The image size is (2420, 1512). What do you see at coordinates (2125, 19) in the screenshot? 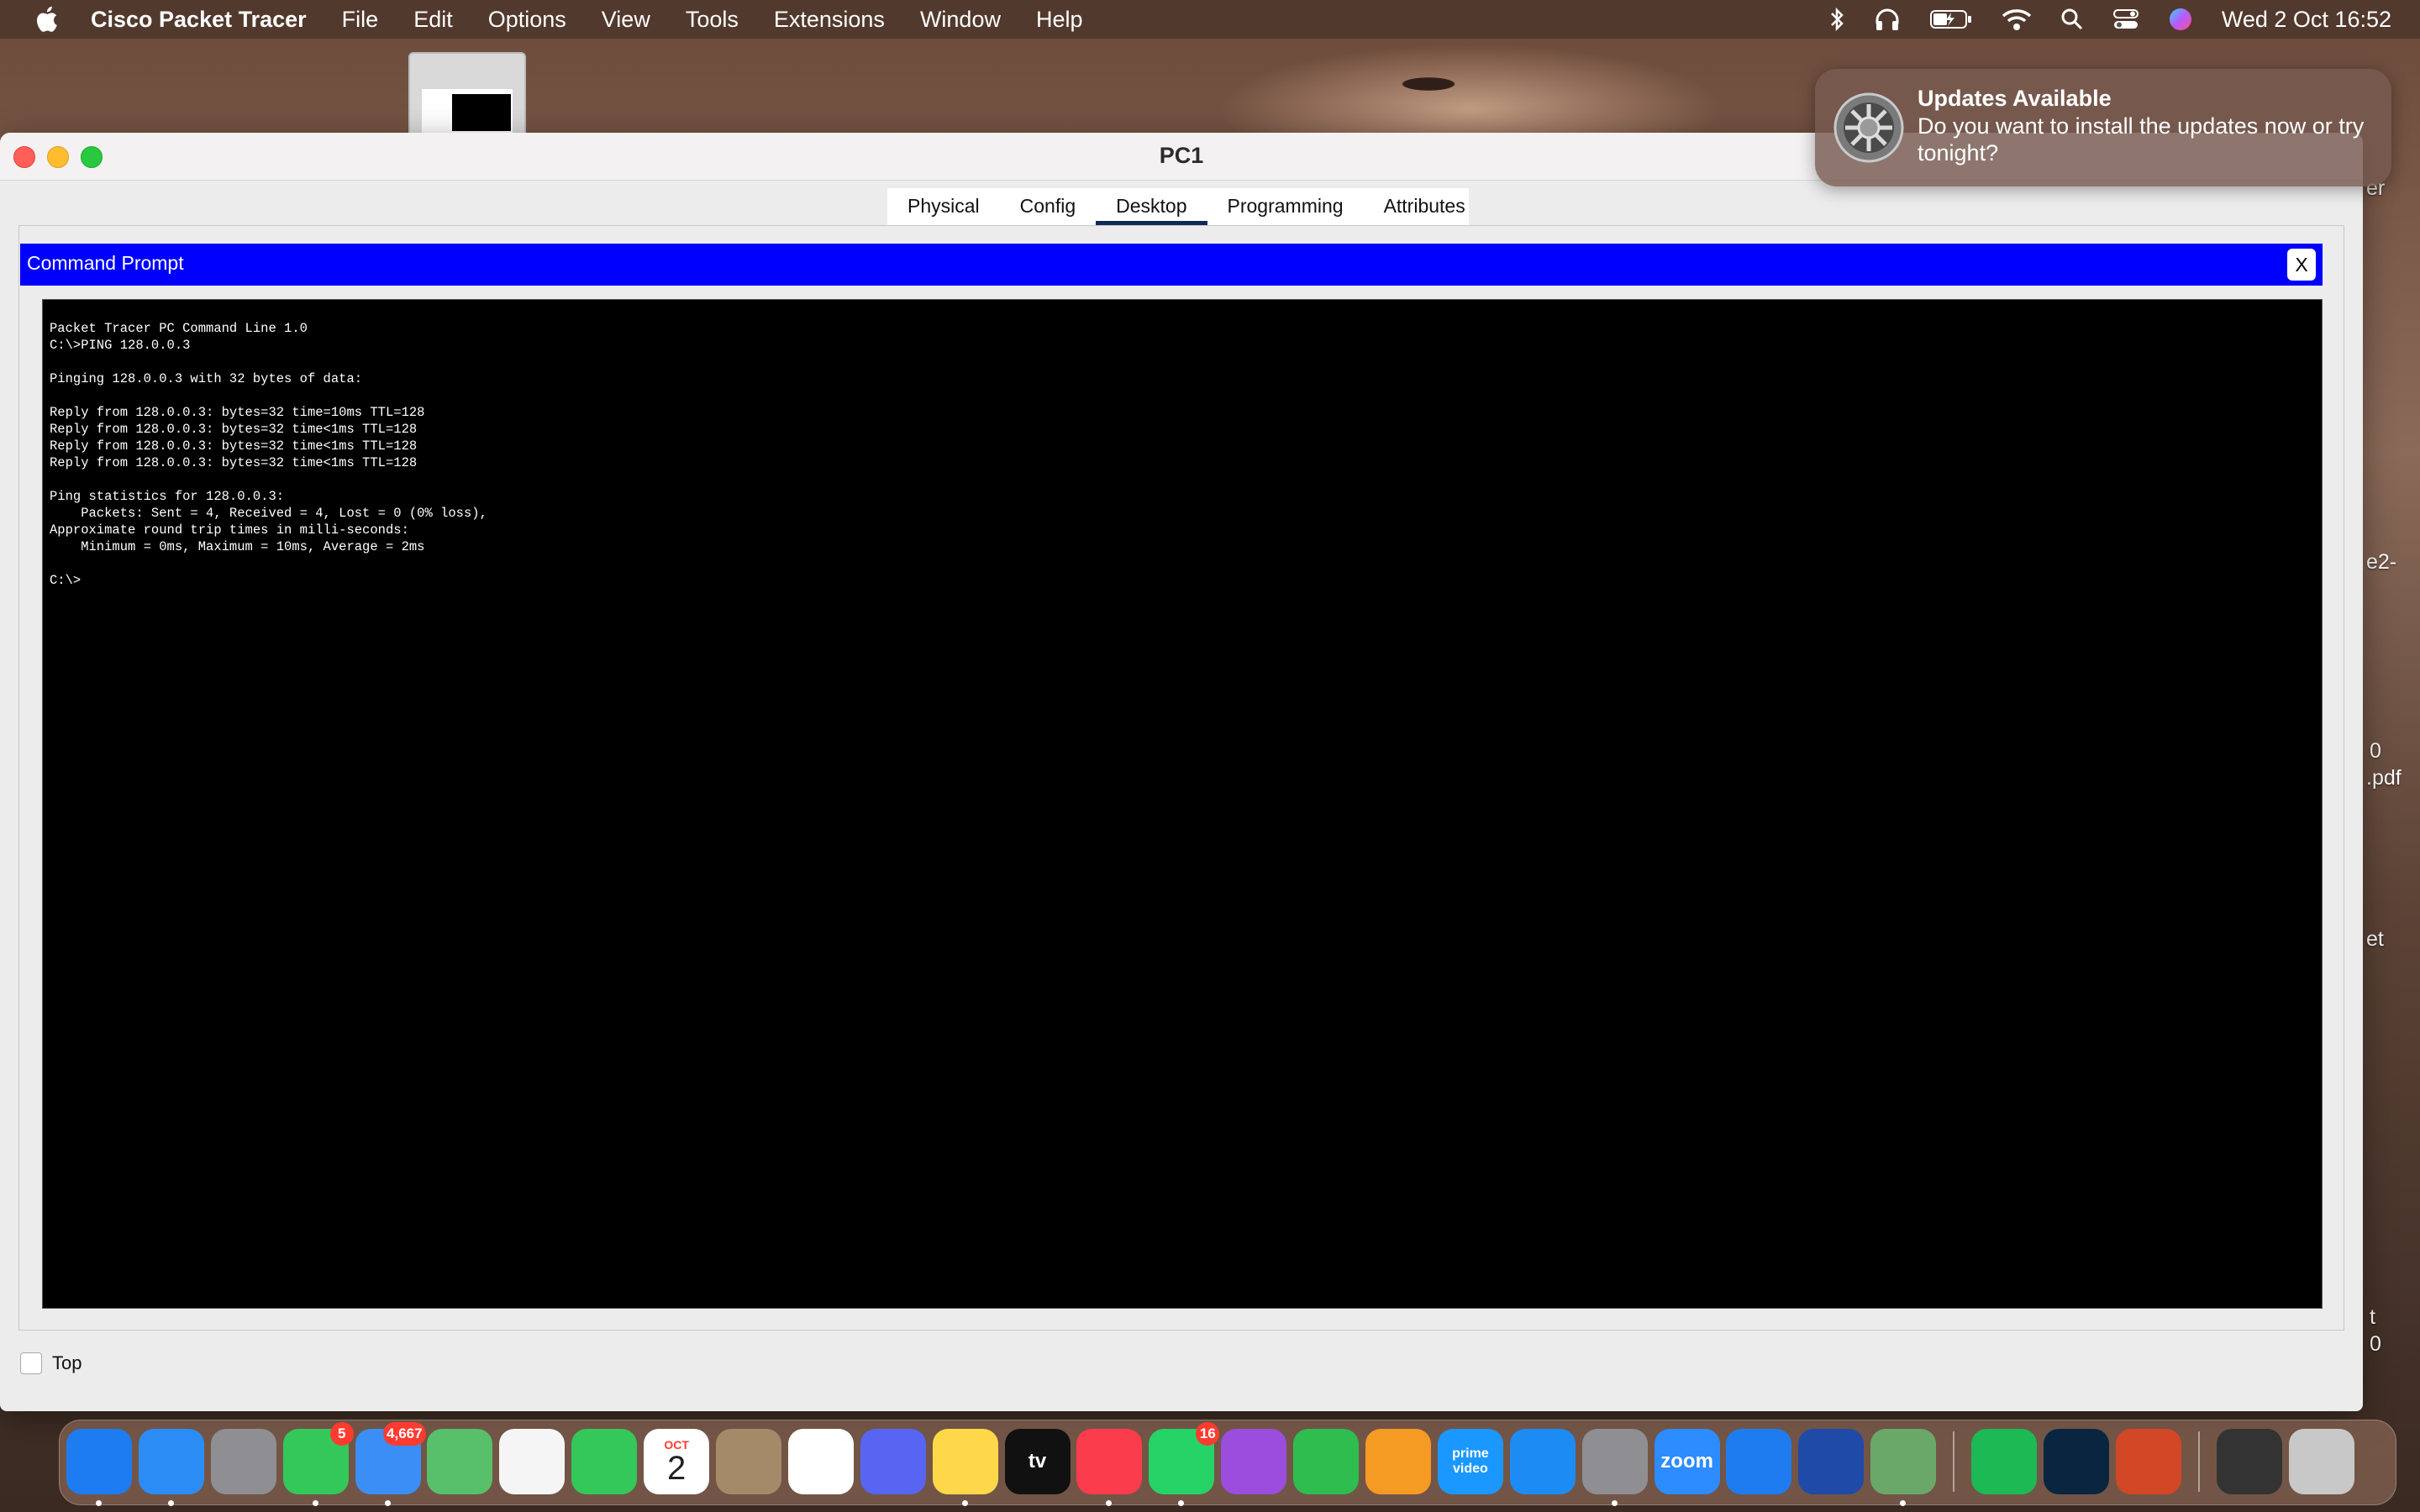
I see `control-center-icon` at bounding box center [2125, 19].